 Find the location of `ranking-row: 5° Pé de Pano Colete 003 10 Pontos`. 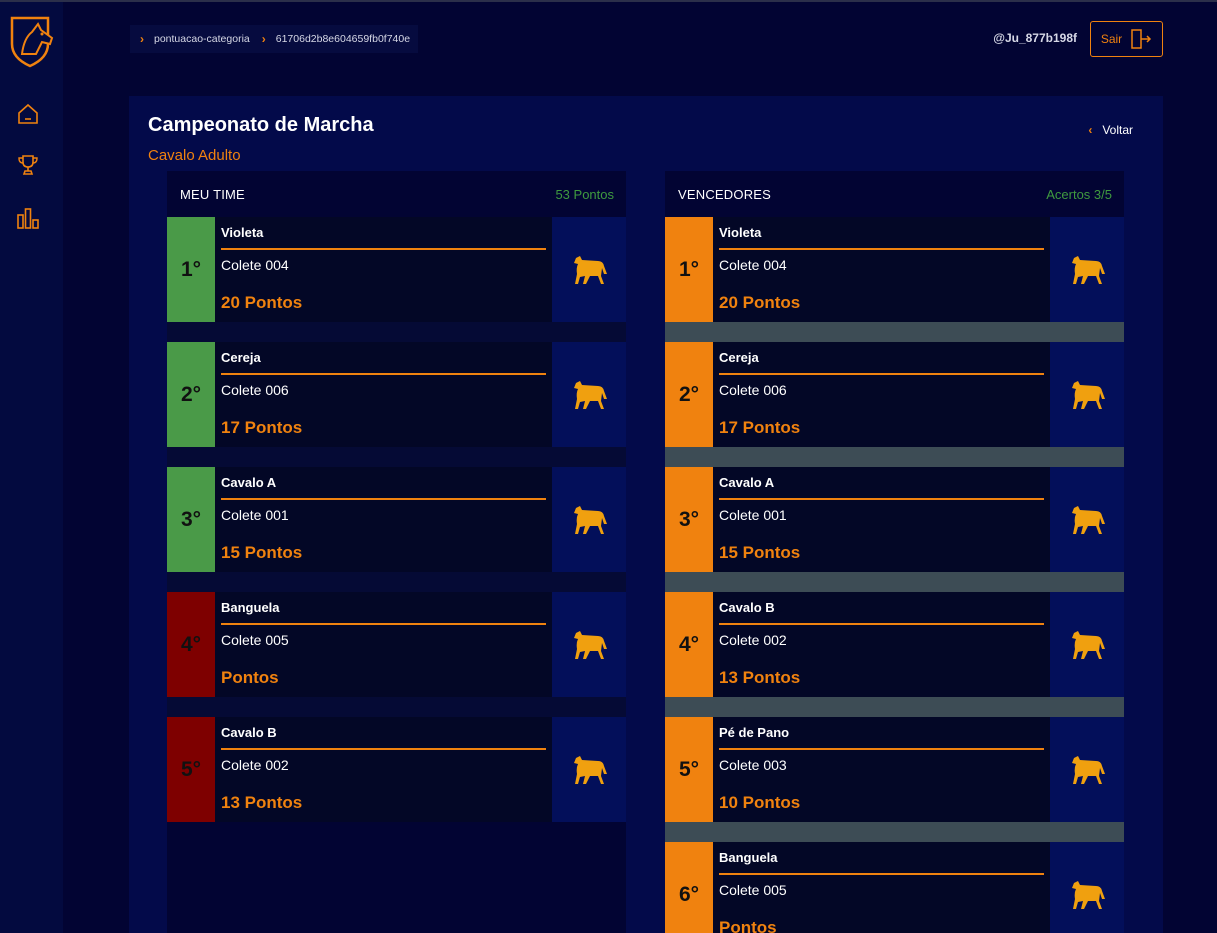

ranking-row: 5° Pé de Pano Colete 003 10 Pontos is located at coordinates (894, 769).